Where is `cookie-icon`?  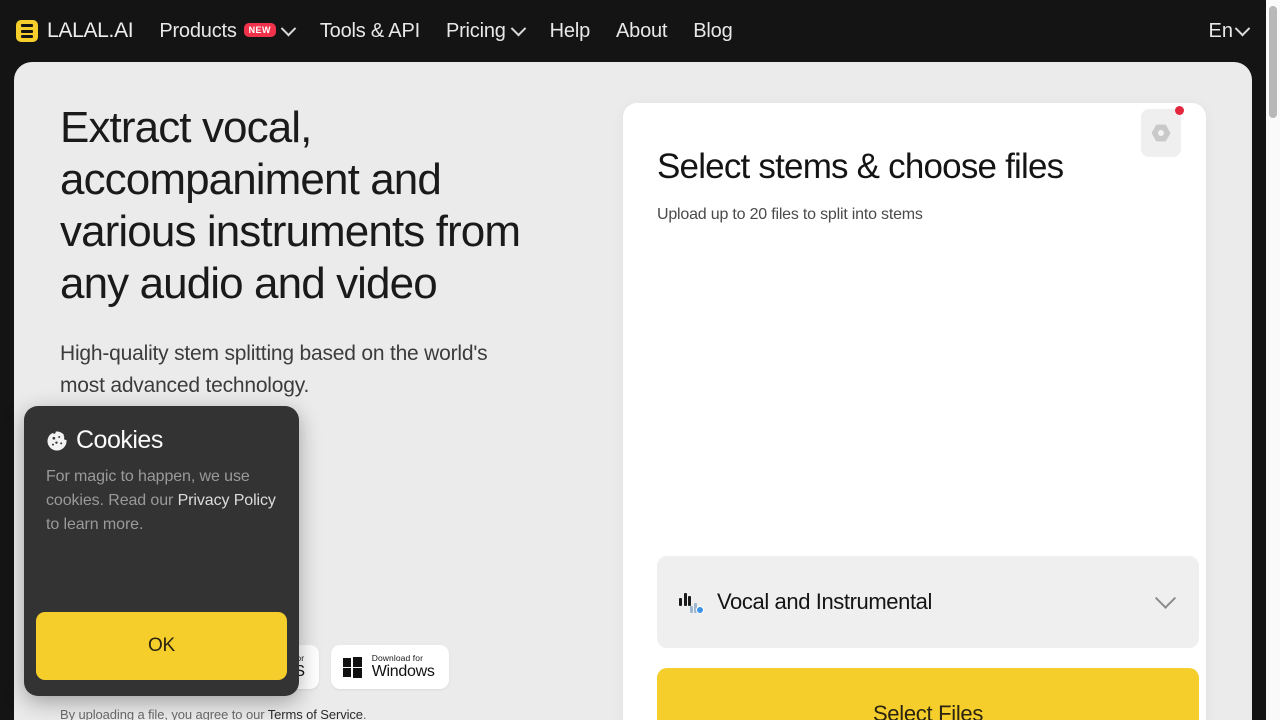
cookie-icon is located at coordinates (57, 440).